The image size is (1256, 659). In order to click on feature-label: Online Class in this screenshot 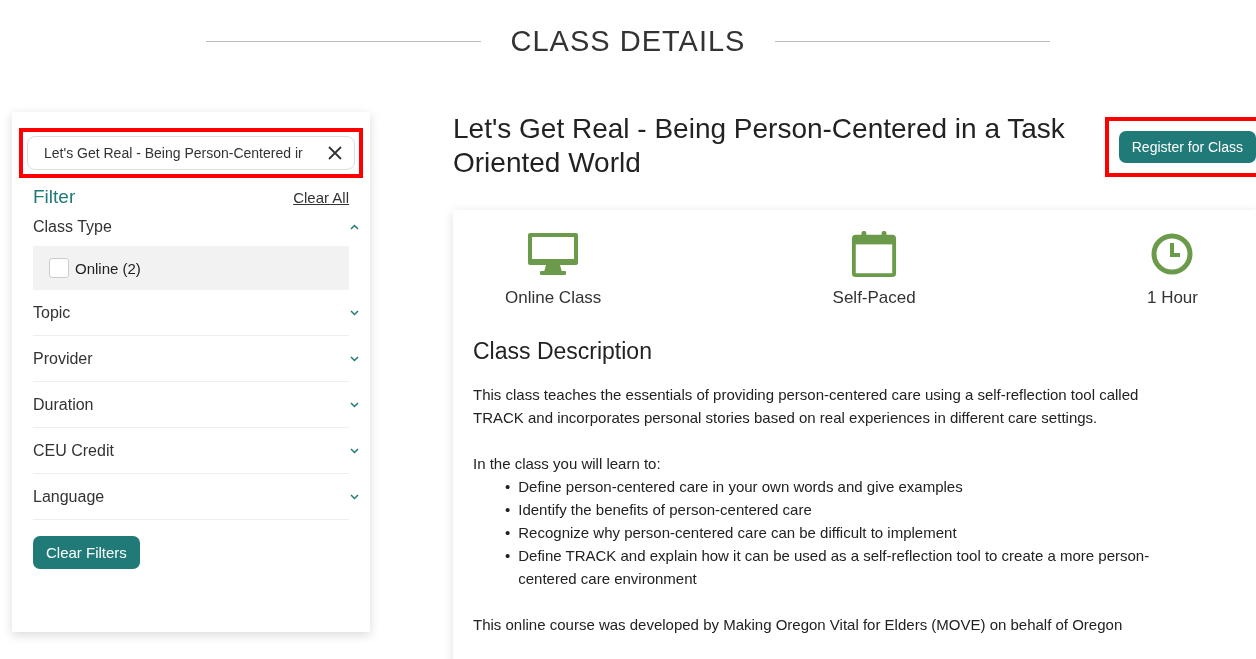, I will do `click(553, 298)`.